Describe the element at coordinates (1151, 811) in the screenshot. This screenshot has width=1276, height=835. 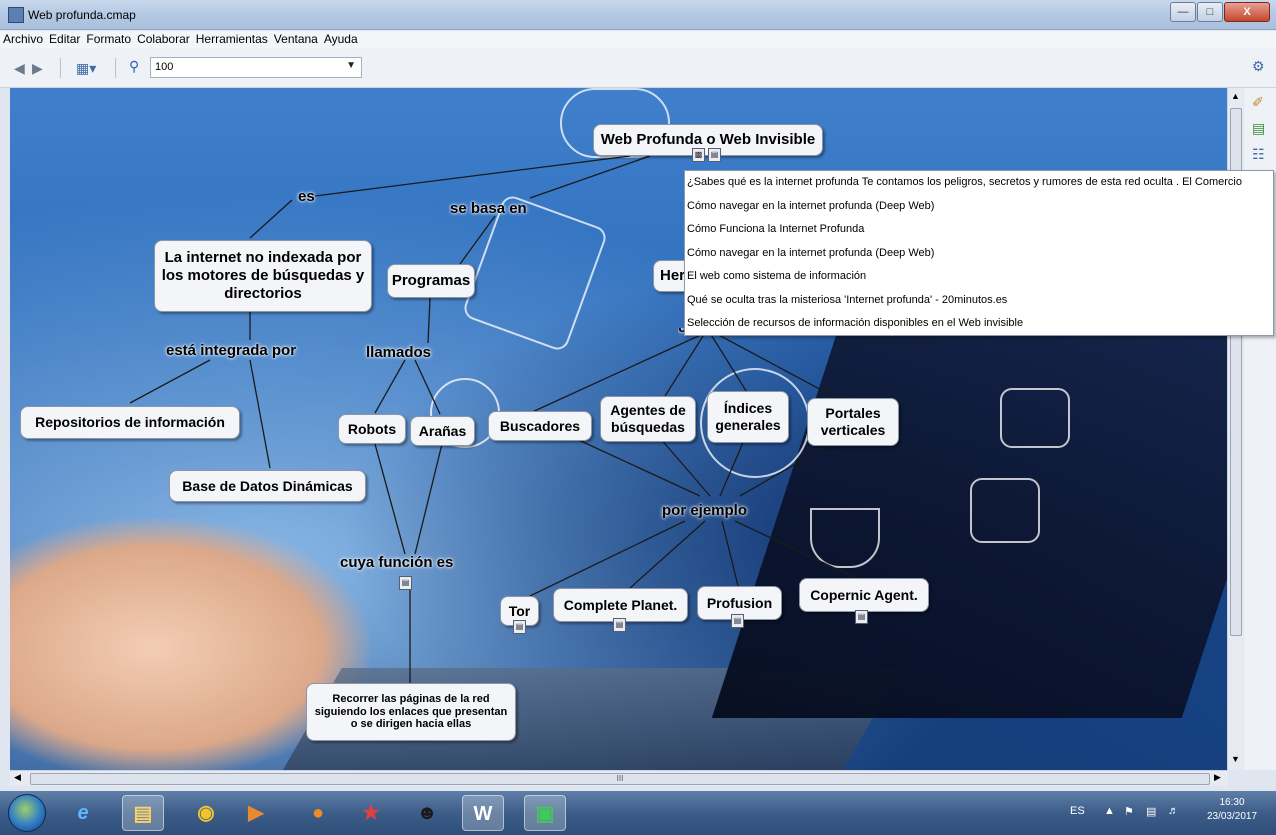
I see `network-icon: ▤` at that location.